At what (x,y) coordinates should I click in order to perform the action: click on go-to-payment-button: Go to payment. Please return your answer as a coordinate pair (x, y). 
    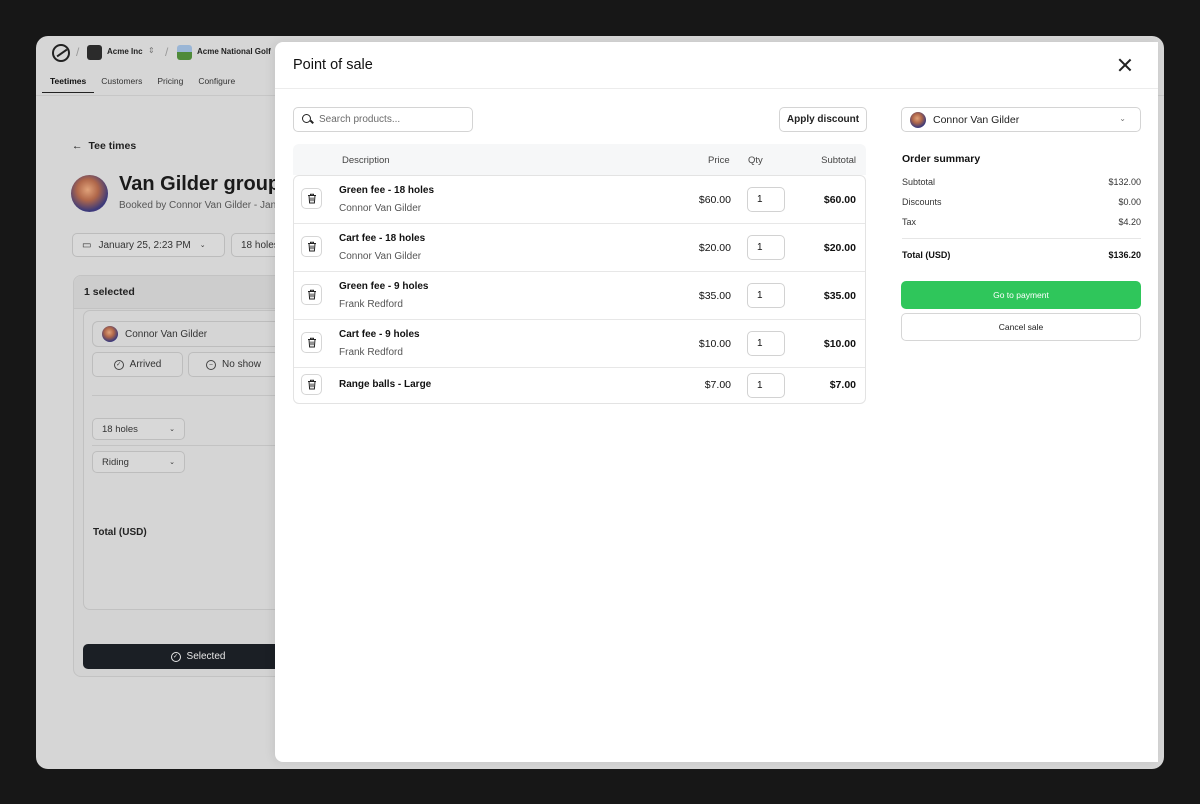
    Looking at the image, I should click on (1021, 295).